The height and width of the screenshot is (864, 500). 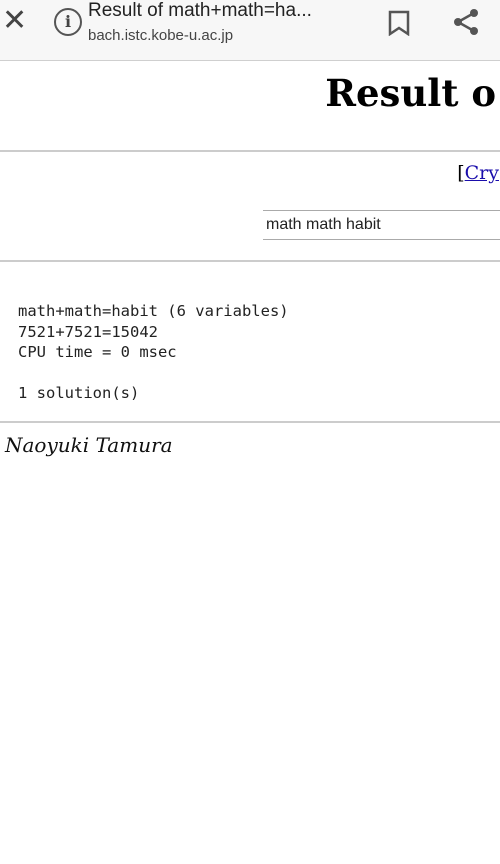 What do you see at coordinates (482, 173) in the screenshot?
I see `nav-link: Cry` at bounding box center [482, 173].